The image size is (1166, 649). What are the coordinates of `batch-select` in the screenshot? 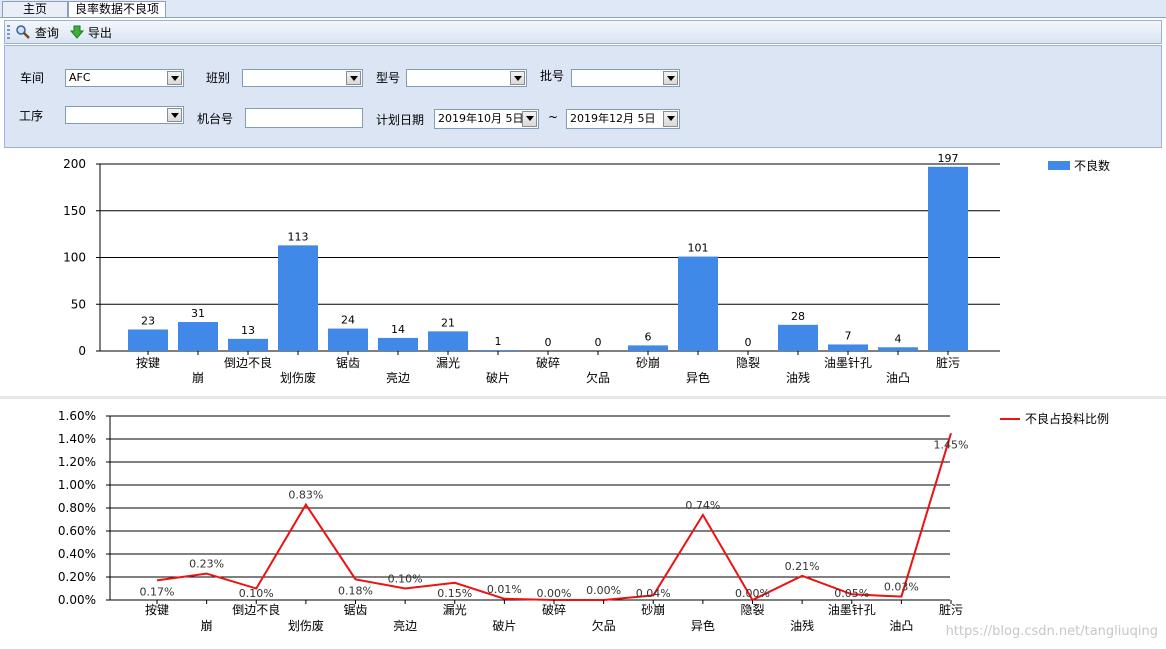 It's located at (625, 78).